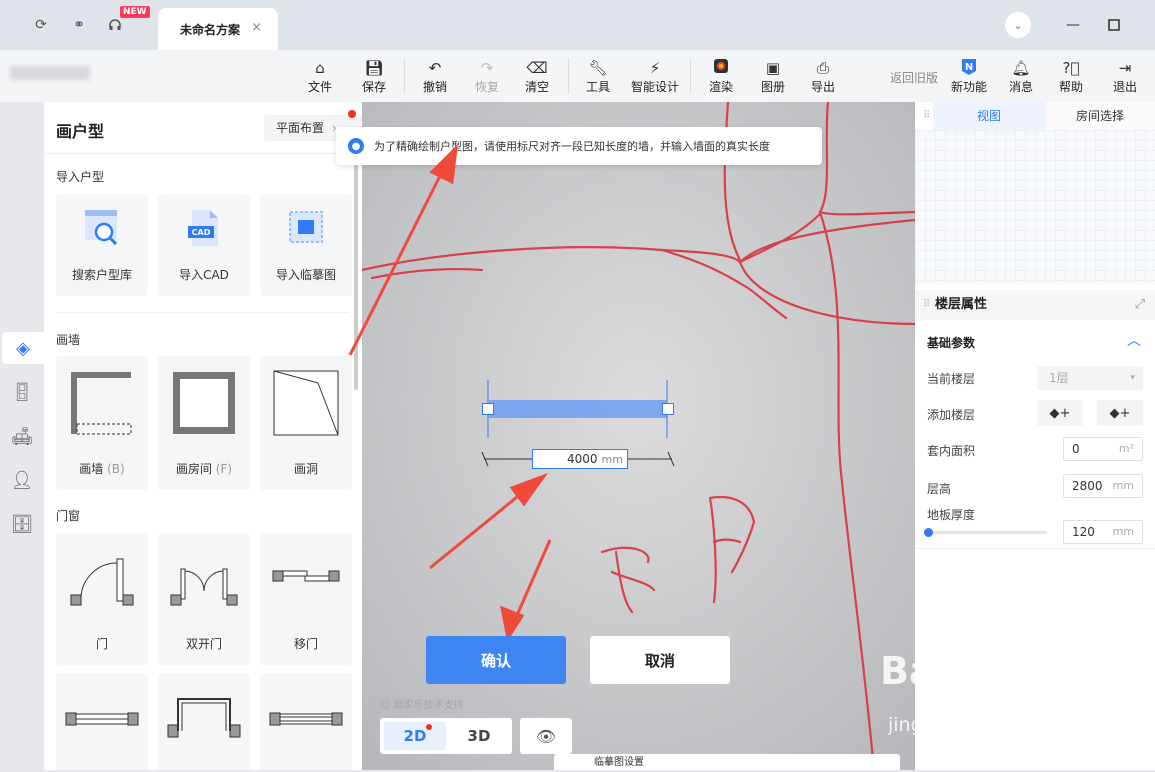 The height and width of the screenshot is (772, 1155). What do you see at coordinates (306, 423) in the screenshot?
I see `draw-opening-card: 画洞` at bounding box center [306, 423].